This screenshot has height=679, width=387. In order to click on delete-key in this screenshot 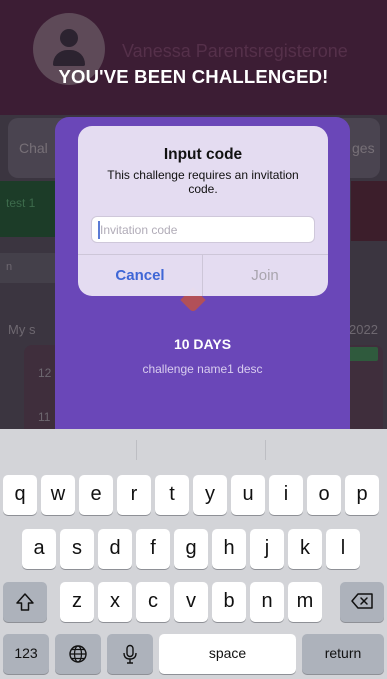, I will do `click(362, 602)`.